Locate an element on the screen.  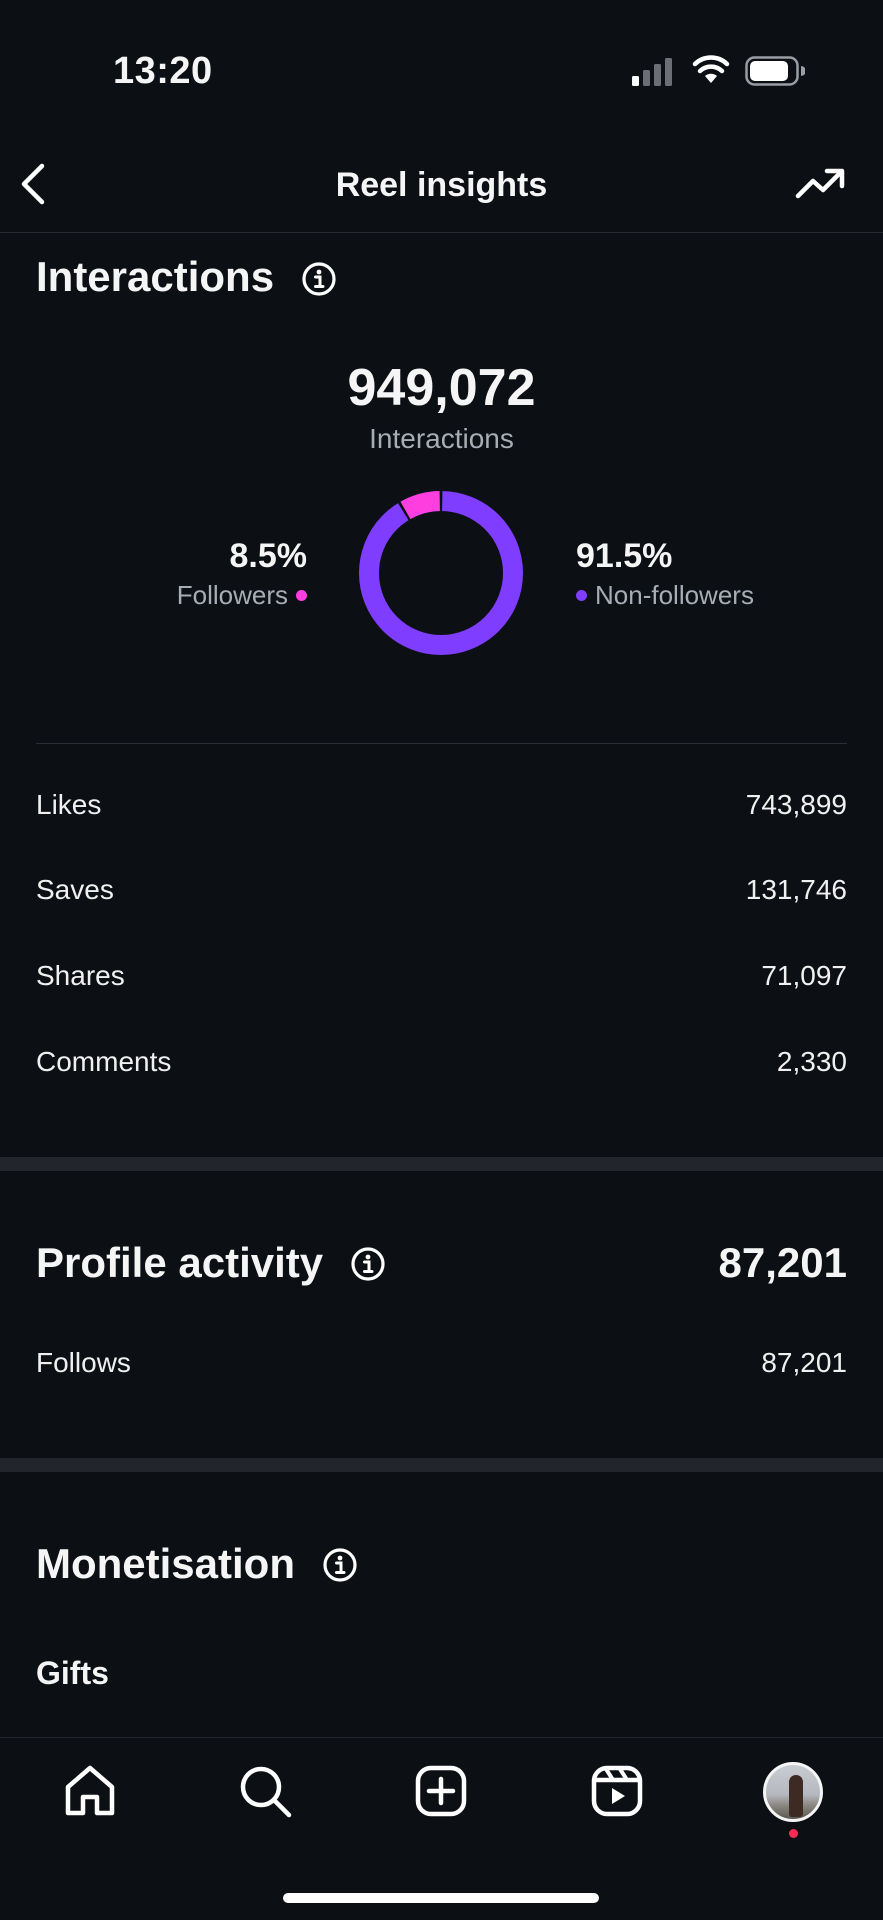
interaction-row-saves: Saves 131,746 is located at coordinates (441, 890).